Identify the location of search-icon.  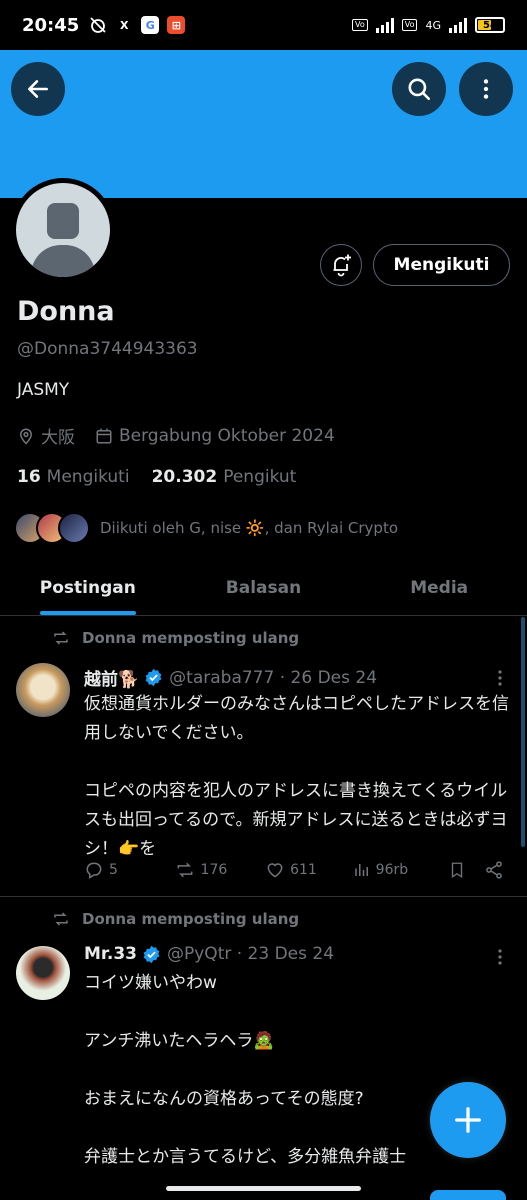
(419, 89).